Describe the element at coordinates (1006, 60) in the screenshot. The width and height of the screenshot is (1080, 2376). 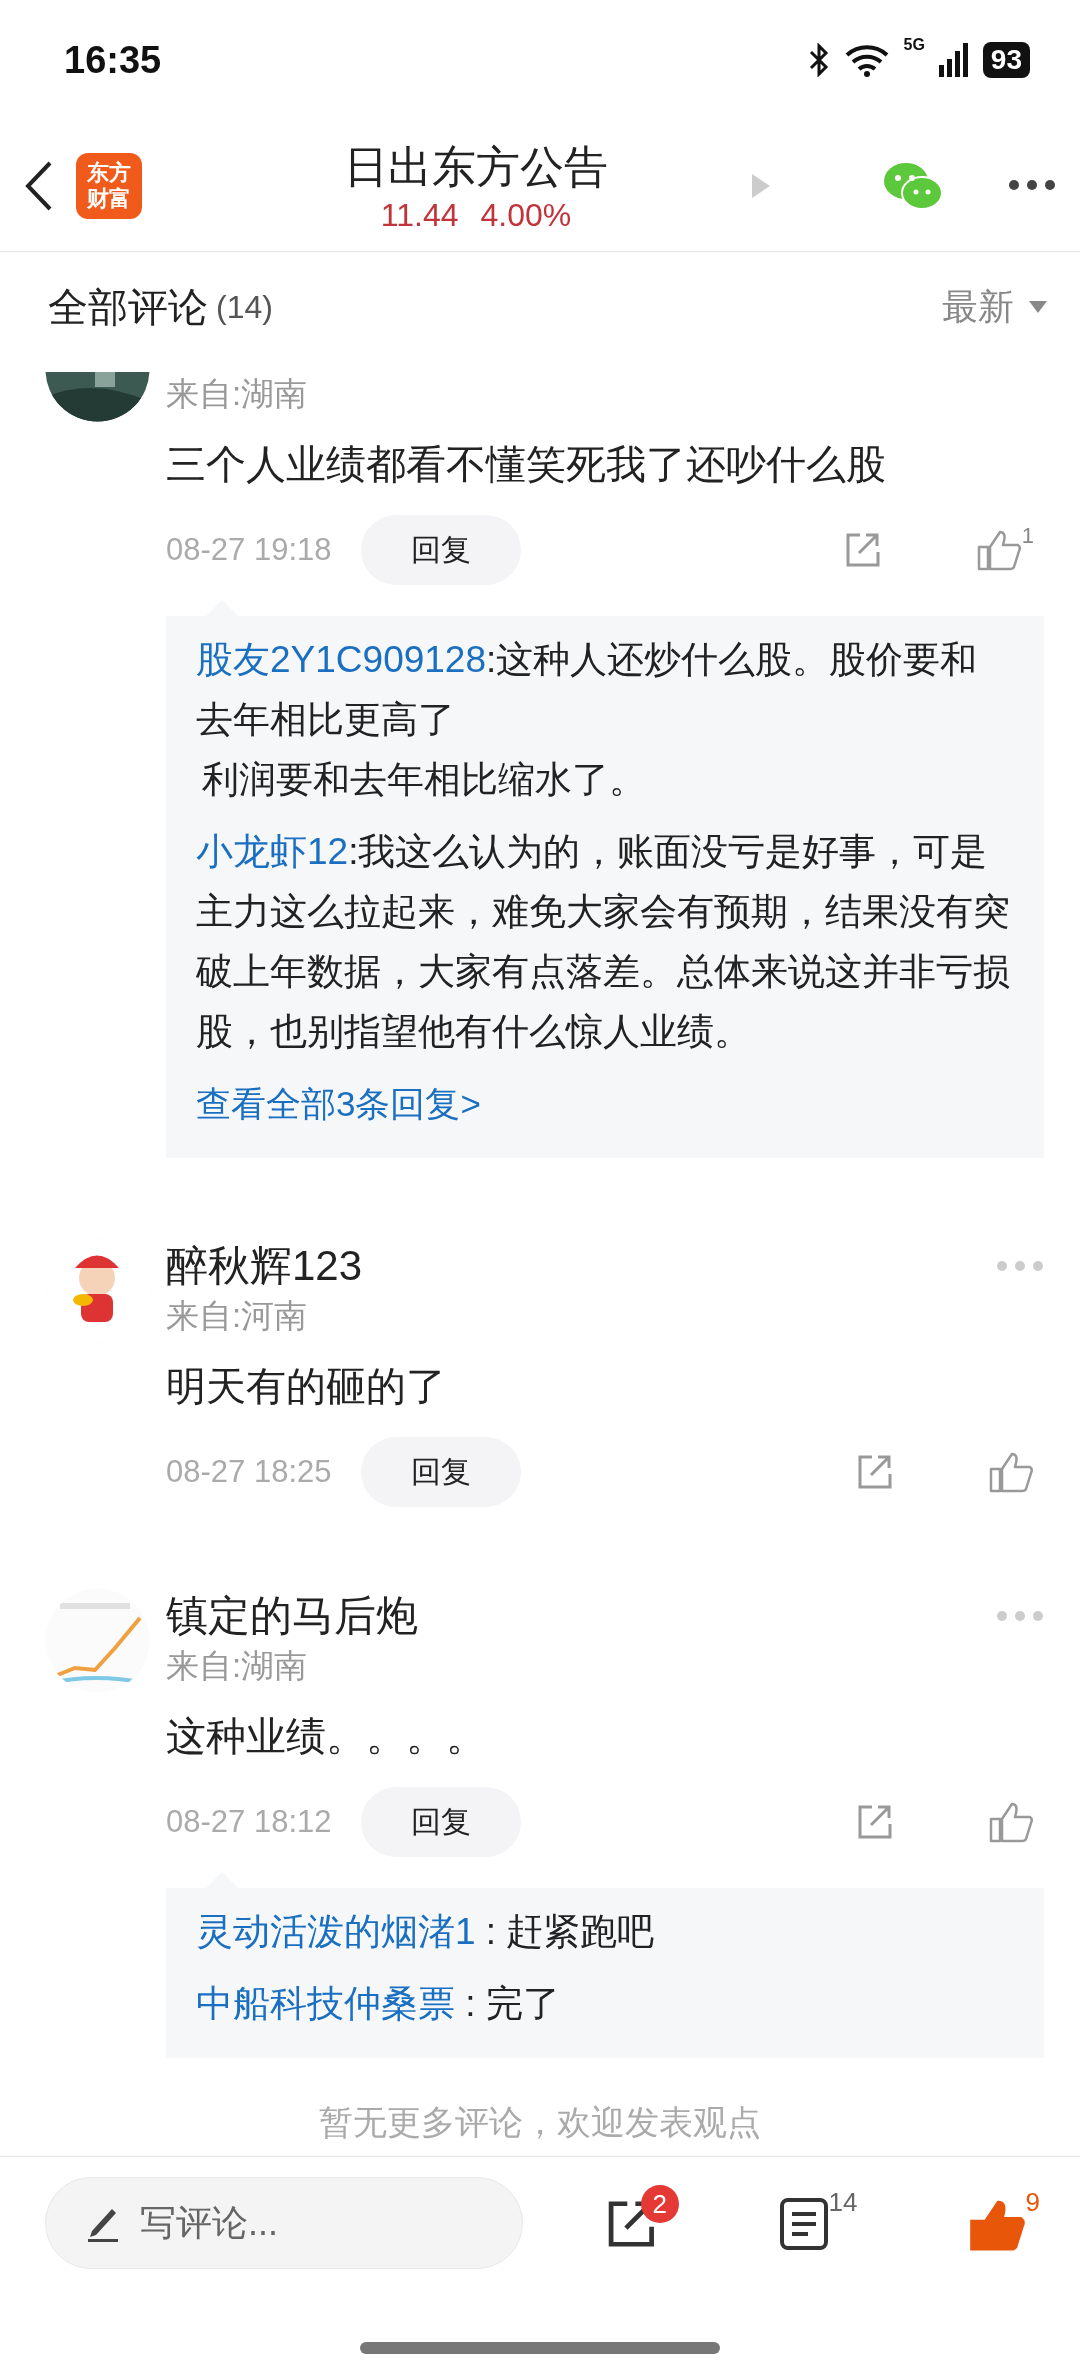
I see `battery-level: 93` at that location.